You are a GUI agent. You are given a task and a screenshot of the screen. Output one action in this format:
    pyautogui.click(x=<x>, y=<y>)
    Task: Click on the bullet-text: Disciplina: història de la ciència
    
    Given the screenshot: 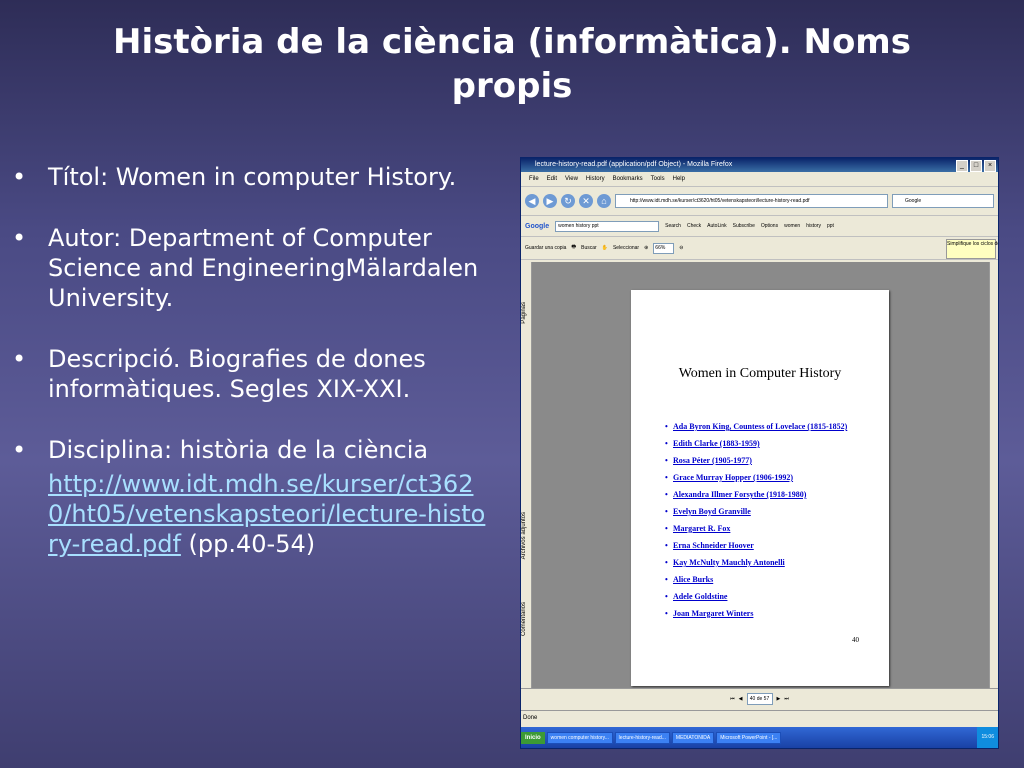 What is the action you would take?
    pyautogui.click(x=238, y=450)
    